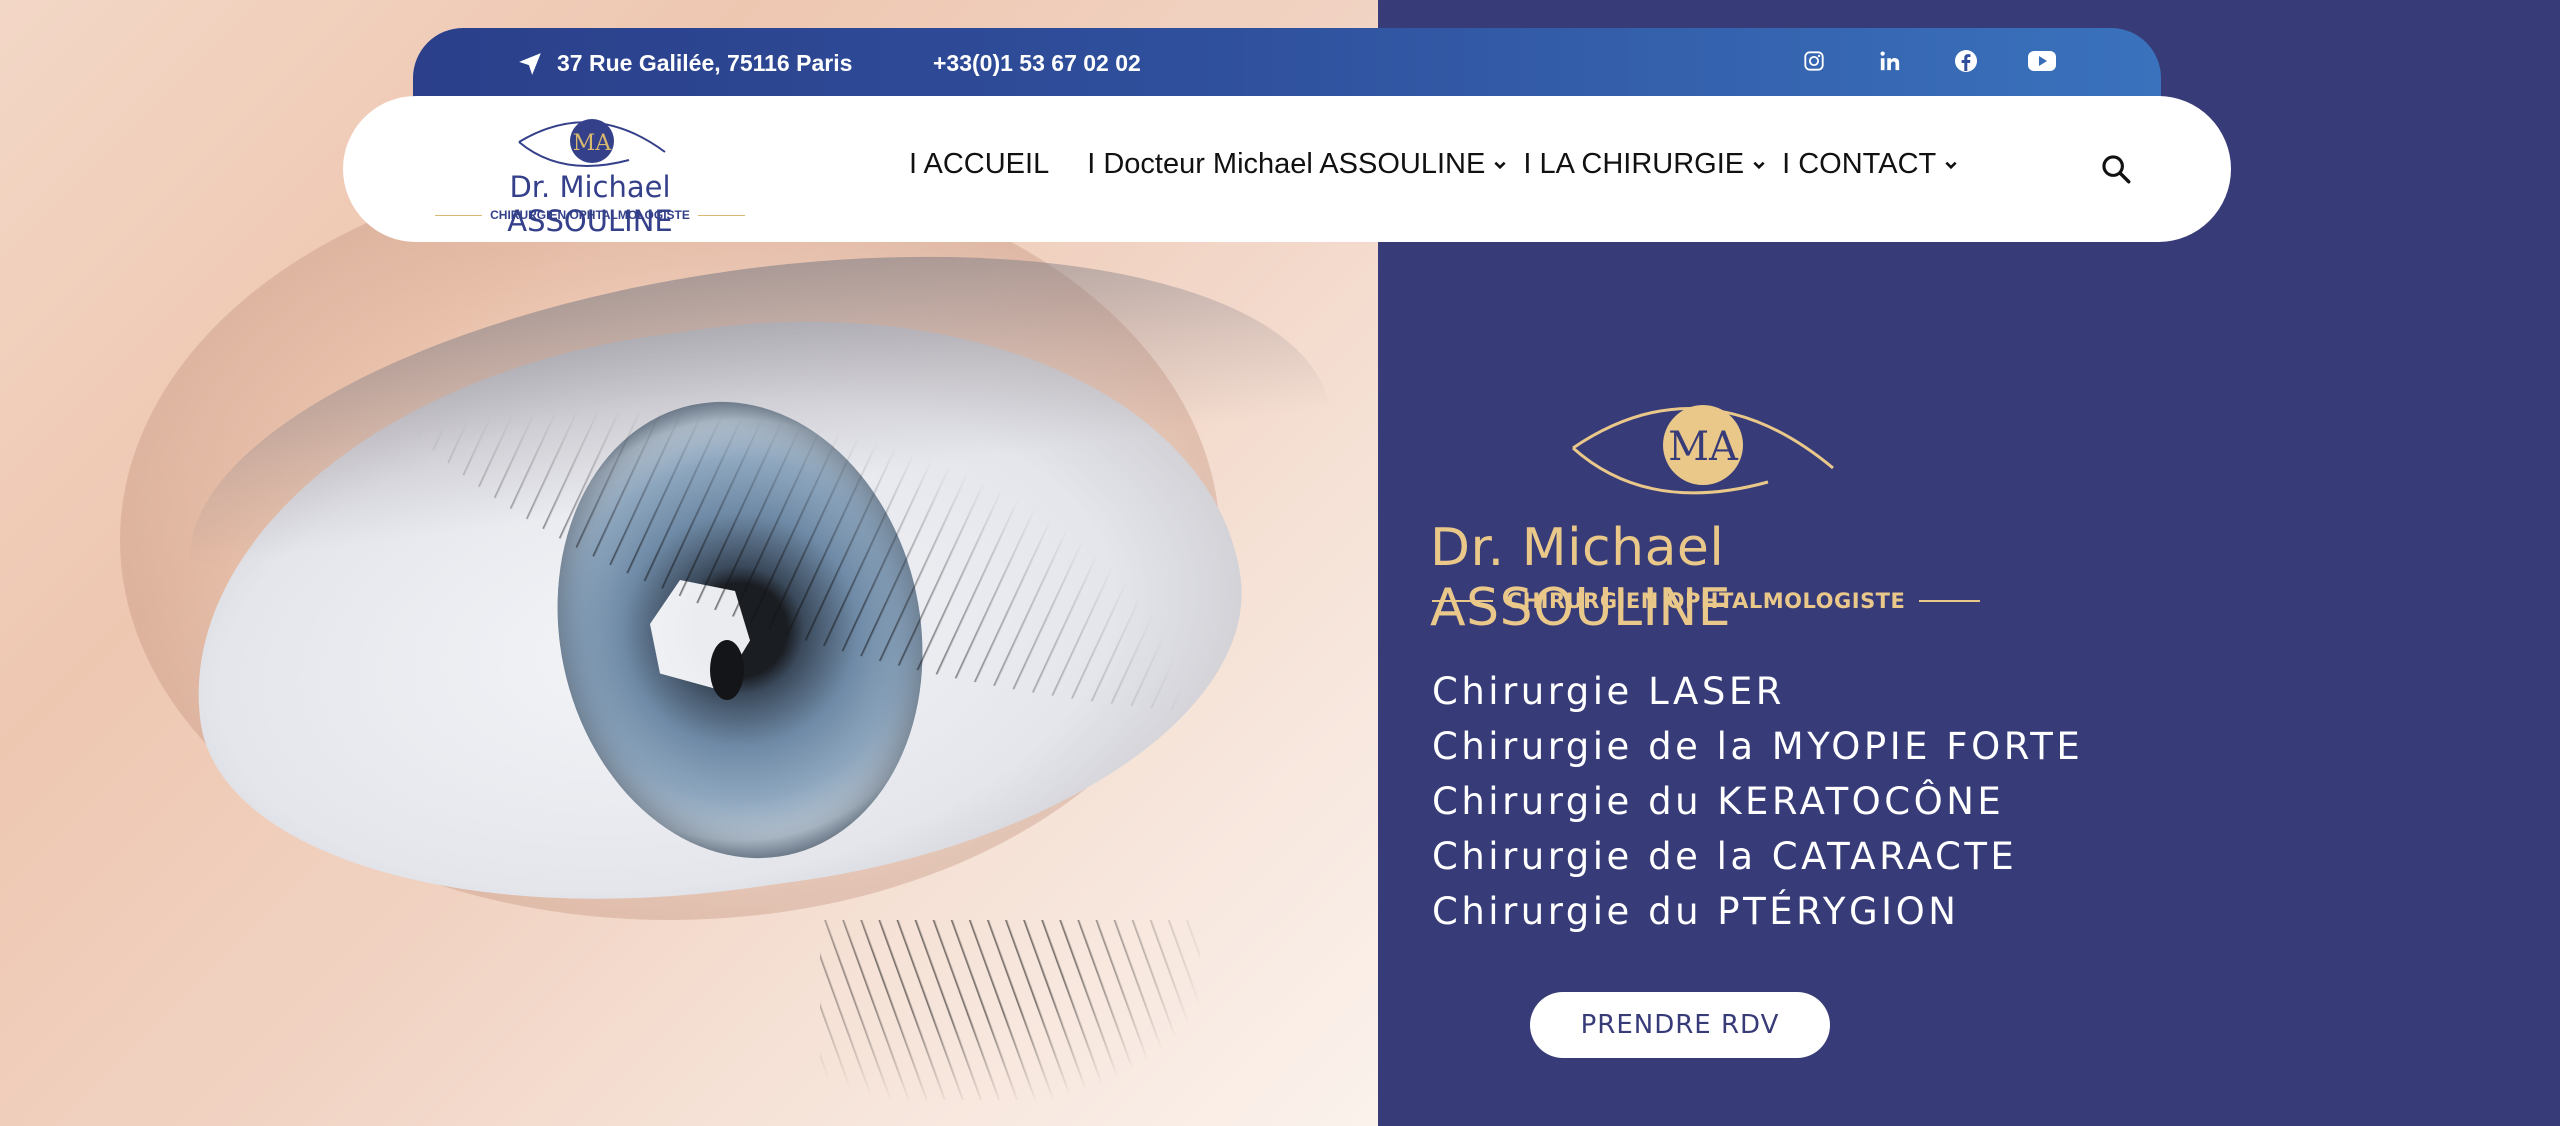  I want to click on nav-item-label: I LA CHIRURGIE, so click(1634, 164).